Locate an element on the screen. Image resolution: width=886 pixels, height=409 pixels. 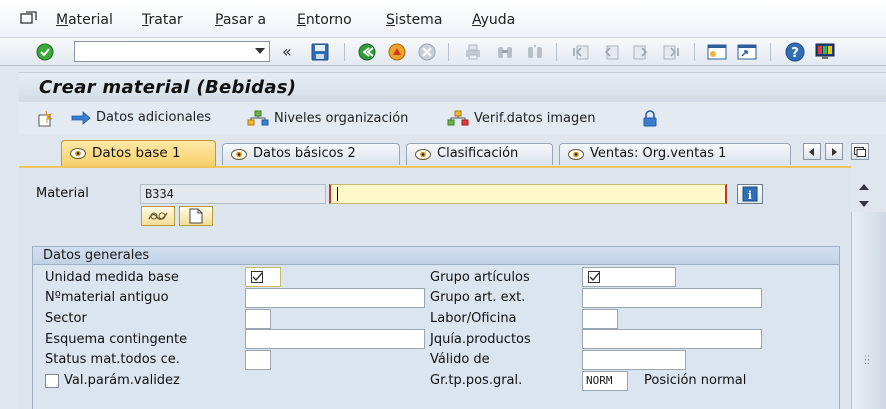
collapse-command-button: « is located at coordinates (287, 51).